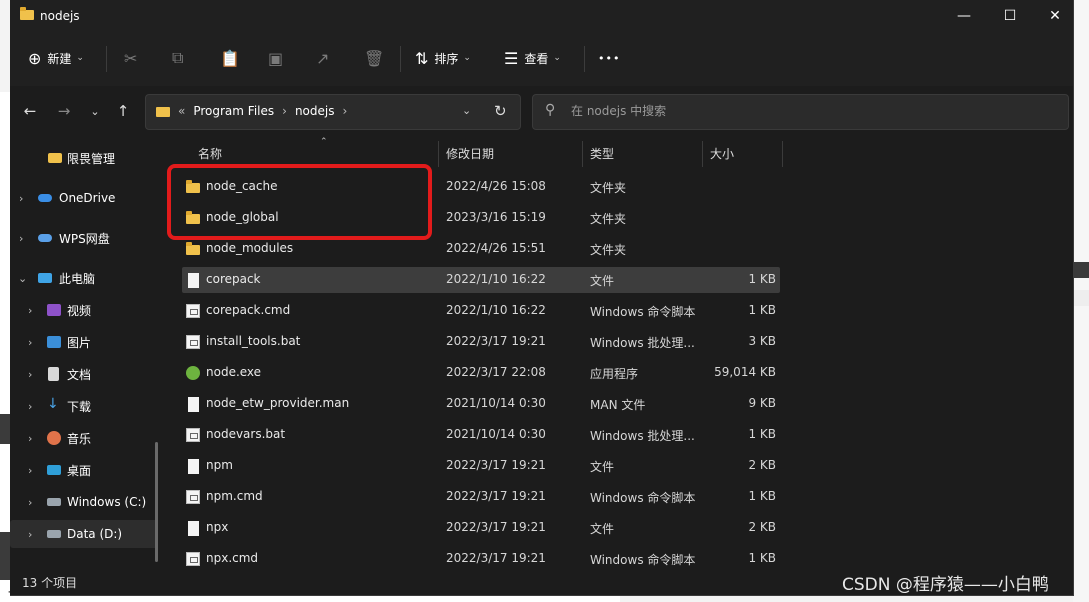 The height and width of the screenshot is (602, 1089). Describe the element at coordinates (22, 278) in the screenshot. I see `chevron-down-icon: ⌄` at that location.